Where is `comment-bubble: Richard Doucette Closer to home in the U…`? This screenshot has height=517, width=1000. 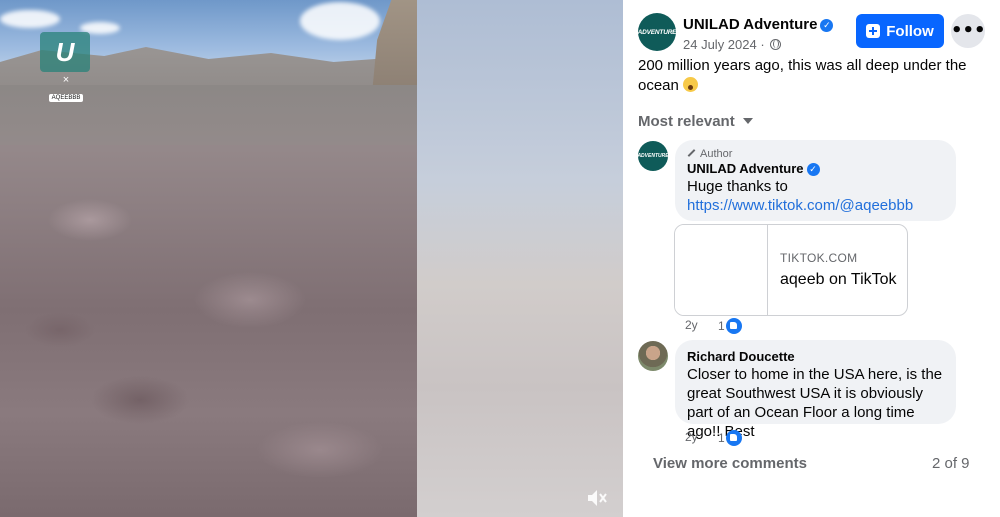
comment-bubble: Richard Doucette Closer to home in the U… is located at coordinates (815, 390).